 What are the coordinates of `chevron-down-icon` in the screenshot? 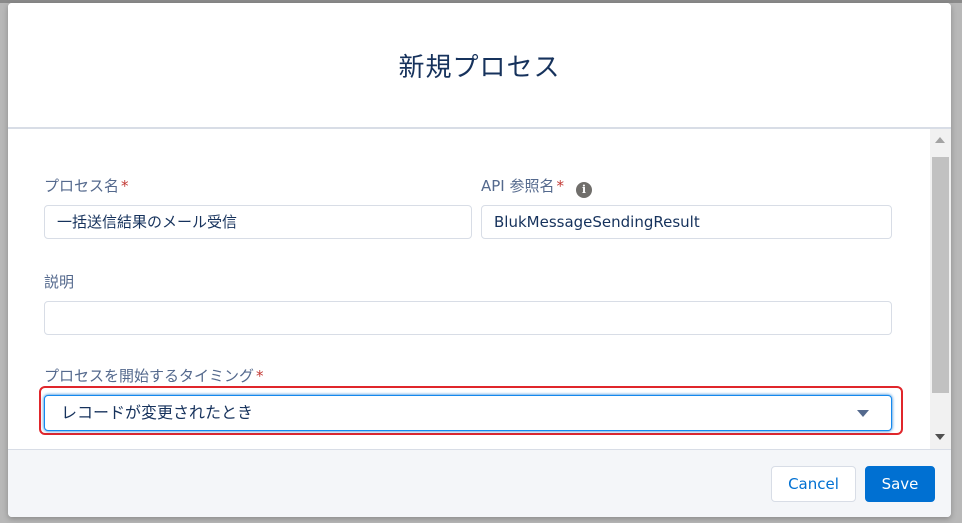 It's located at (863, 413).